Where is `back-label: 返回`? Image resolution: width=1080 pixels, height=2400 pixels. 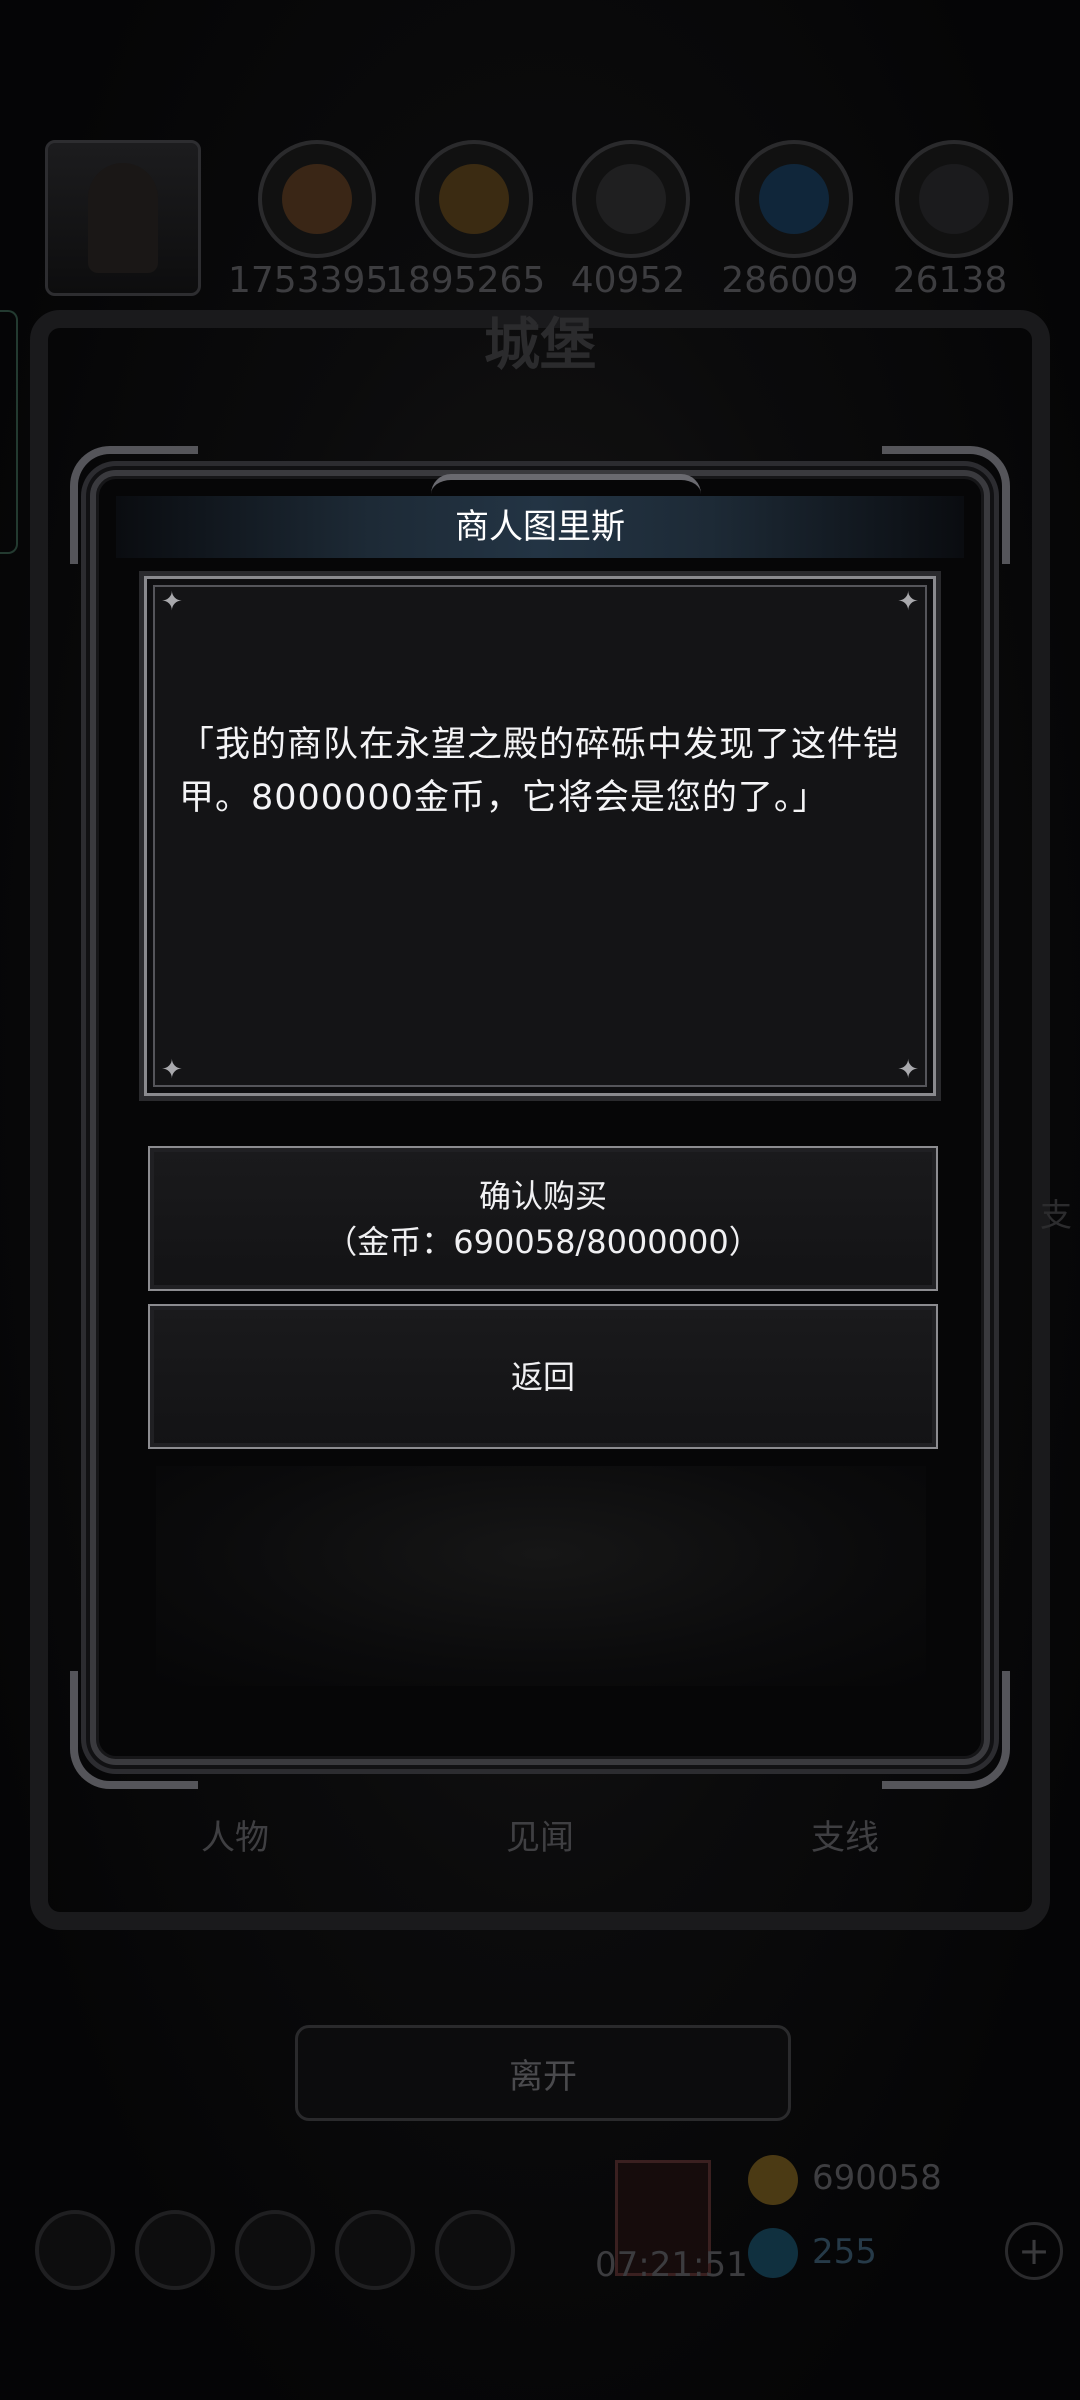 back-label: 返回 is located at coordinates (542, 1376).